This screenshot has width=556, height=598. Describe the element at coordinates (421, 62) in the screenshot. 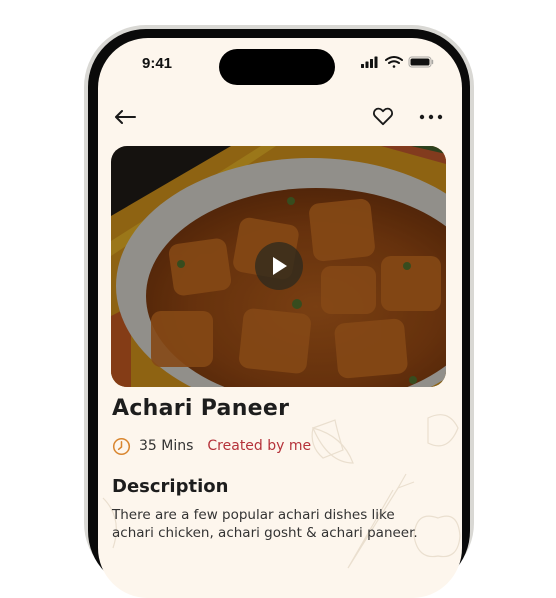

I see `battery-icon` at that location.